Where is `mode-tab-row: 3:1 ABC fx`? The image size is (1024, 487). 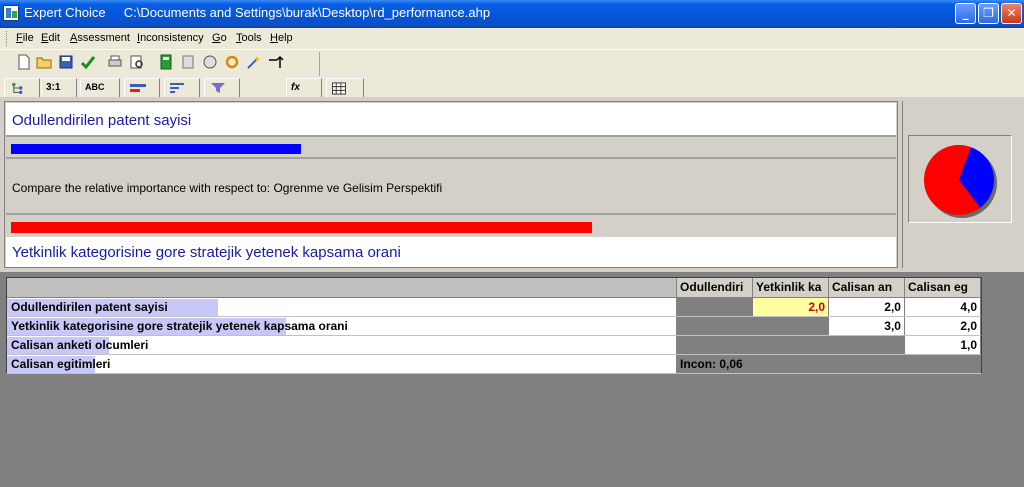
mode-tab-row: 3:1 ABC fx is located at coordinates (512, 86).